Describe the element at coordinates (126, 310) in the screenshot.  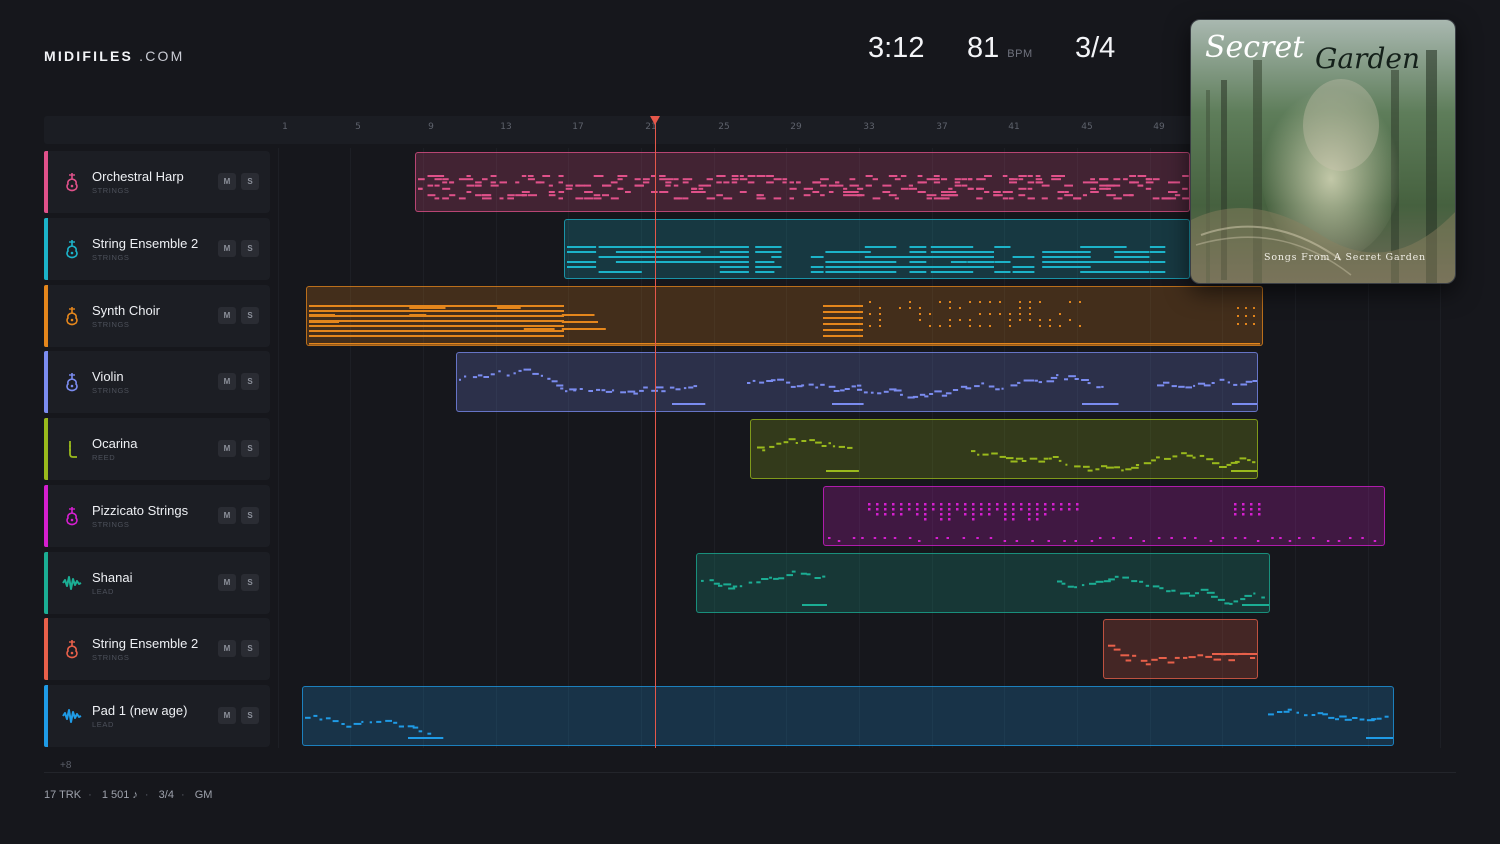
I see `track-name: Synth Choir` at that location.